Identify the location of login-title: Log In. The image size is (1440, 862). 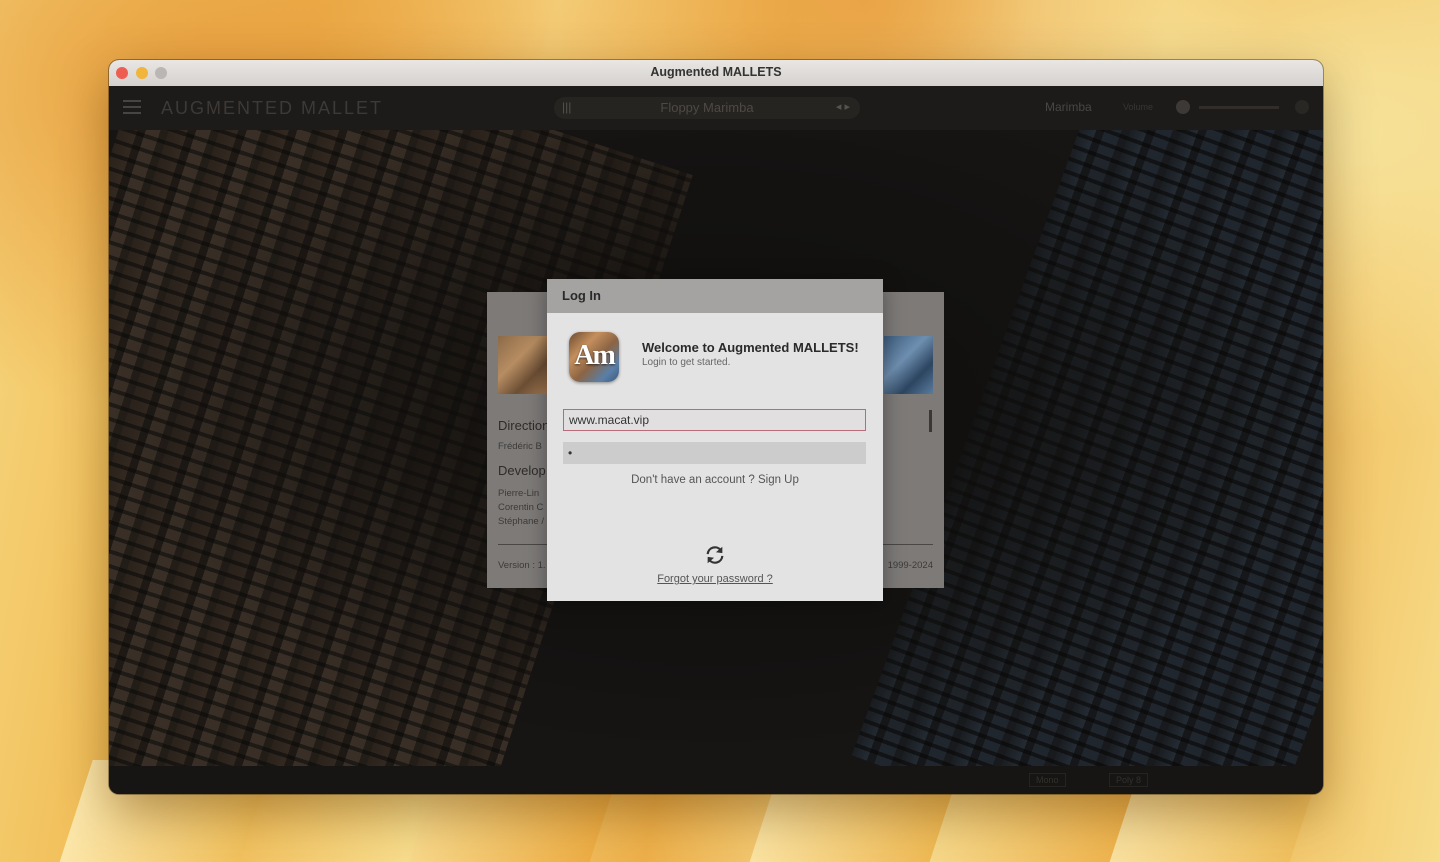
(581, 295).